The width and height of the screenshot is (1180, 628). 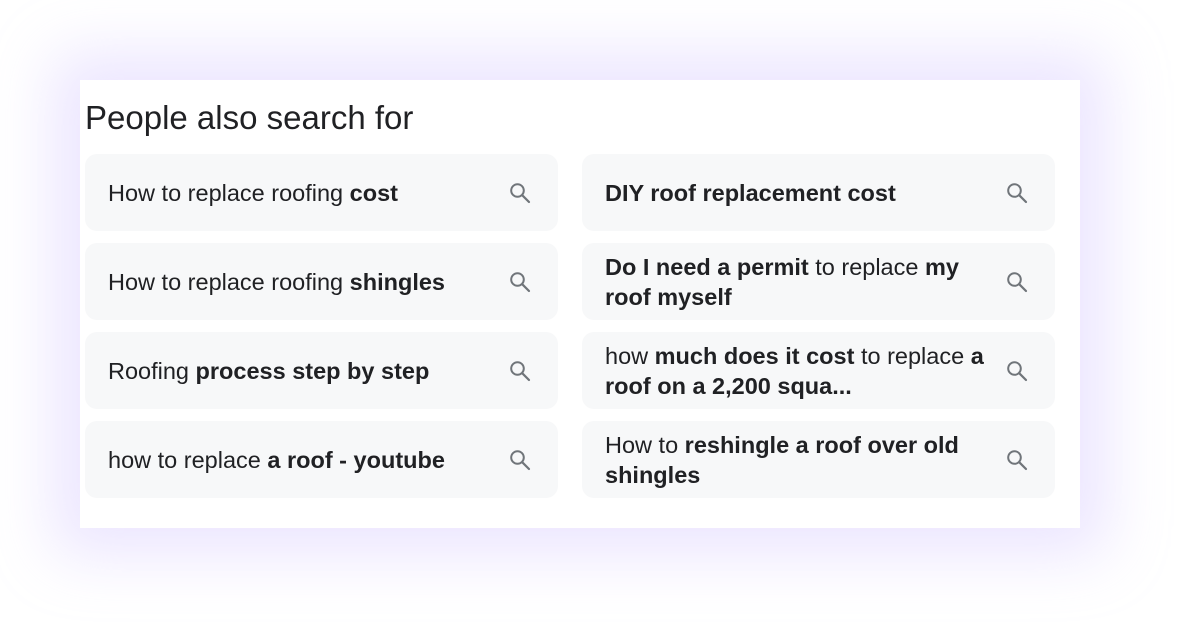 I want to click on section-title: People also search for, so click(x=249, y=117).